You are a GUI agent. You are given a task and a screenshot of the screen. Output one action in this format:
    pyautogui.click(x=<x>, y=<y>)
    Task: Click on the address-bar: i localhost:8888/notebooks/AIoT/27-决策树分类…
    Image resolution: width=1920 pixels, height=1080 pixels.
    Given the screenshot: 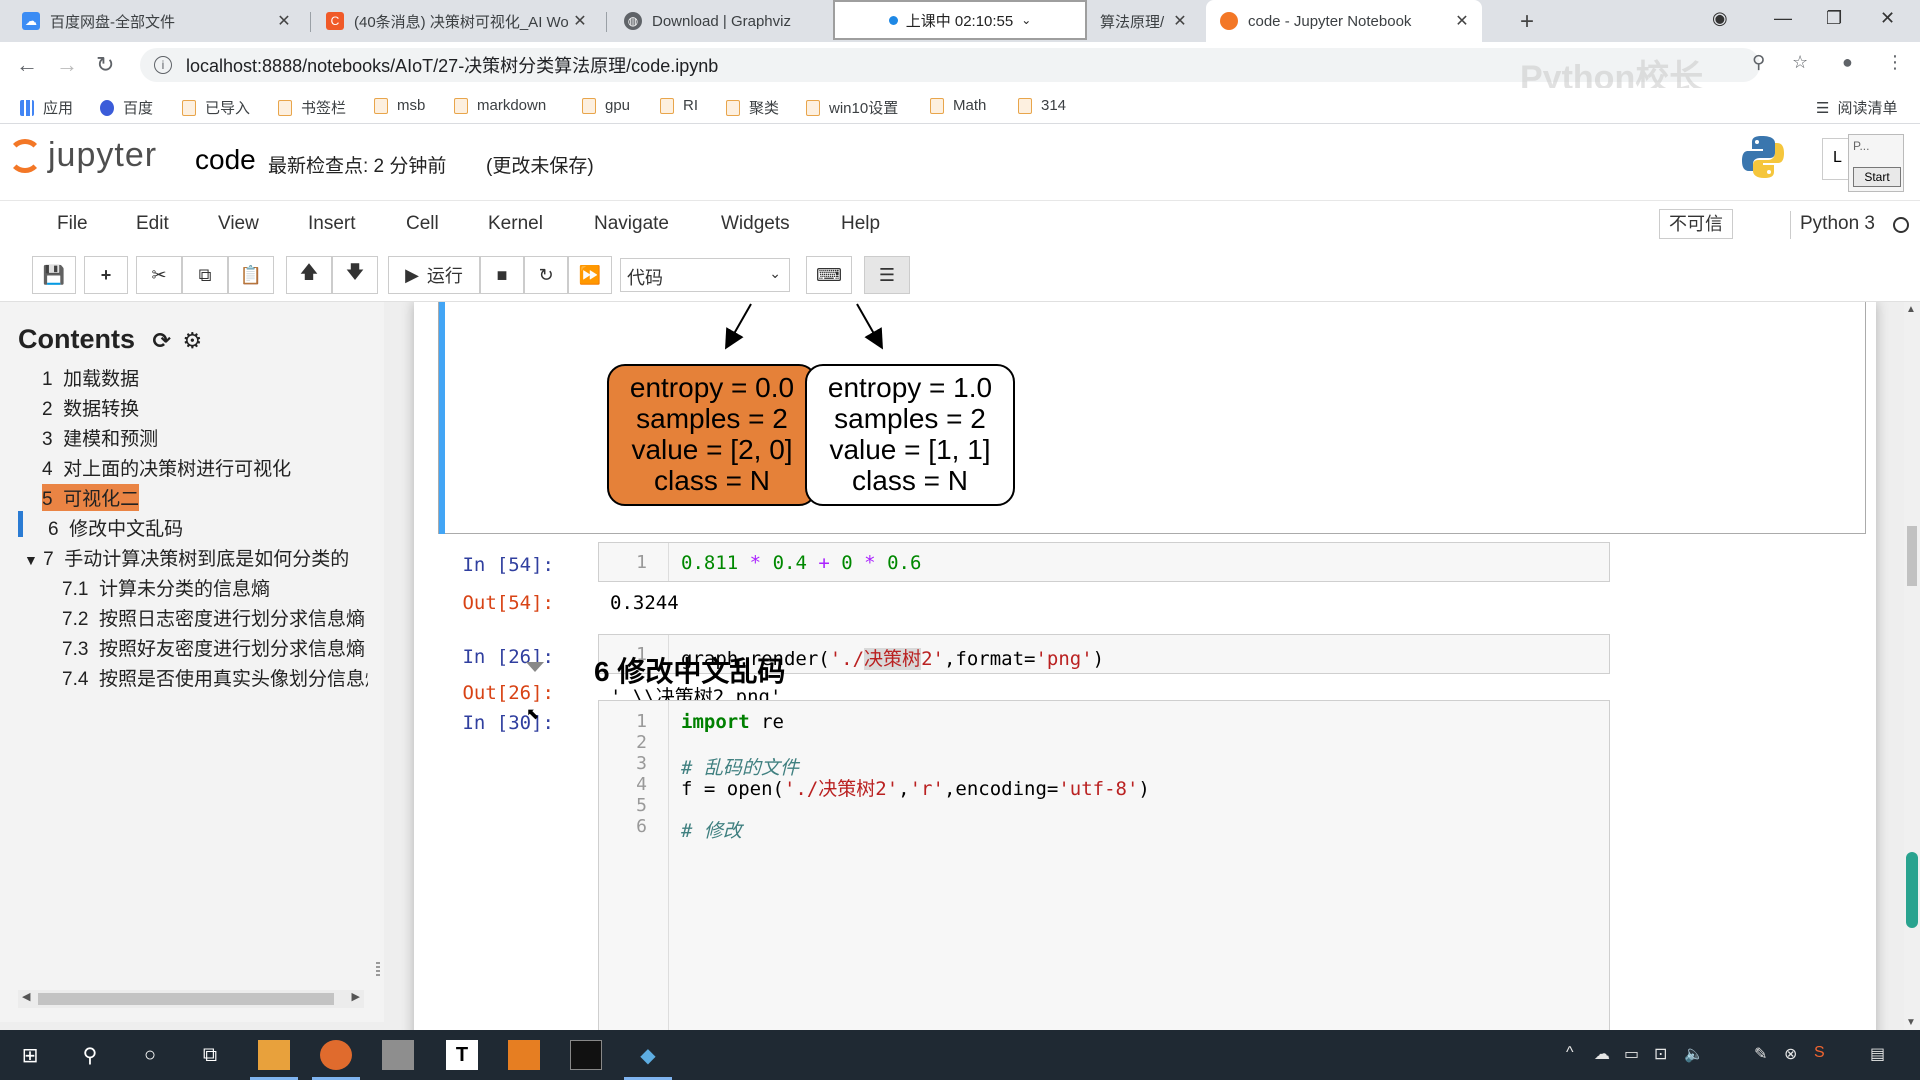 What is the action you would take?
    pyautogui.click(x=950, y=65)
    